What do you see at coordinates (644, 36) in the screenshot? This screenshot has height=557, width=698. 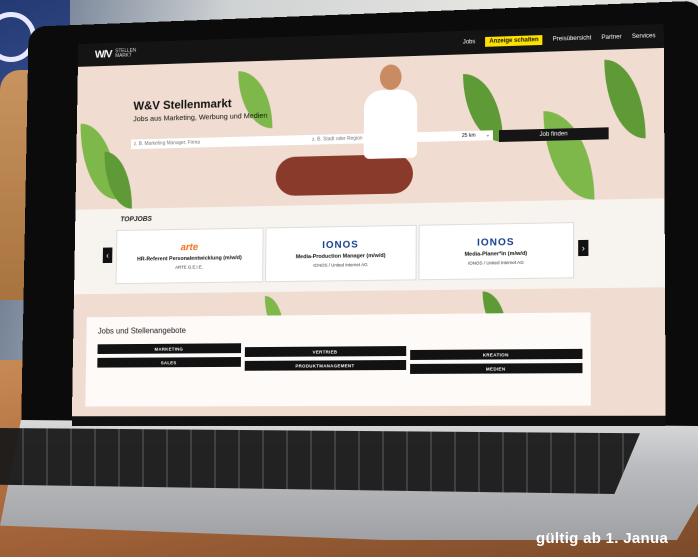 I see `nav-services: Services` at bounding box center [644, 36].